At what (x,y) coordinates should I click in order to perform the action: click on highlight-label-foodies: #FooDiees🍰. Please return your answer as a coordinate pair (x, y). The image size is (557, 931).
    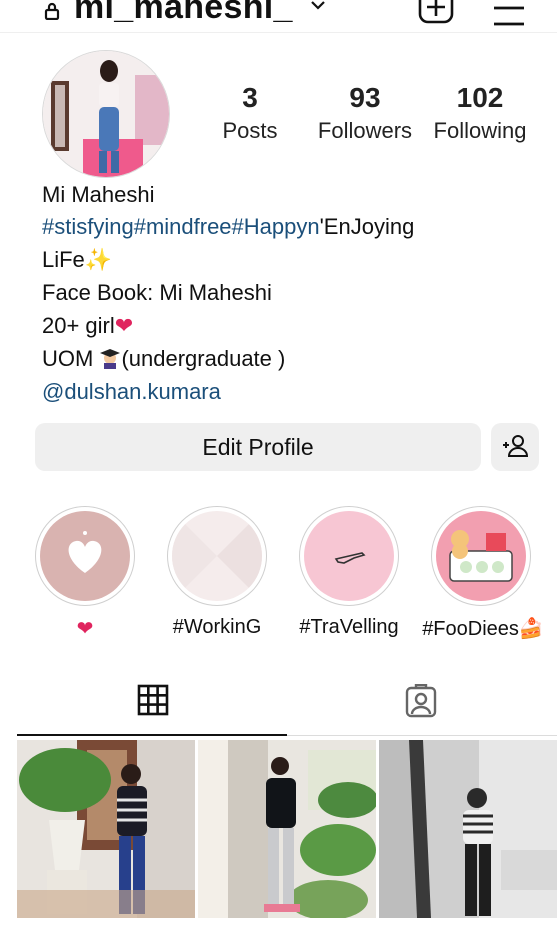
    Looking at the image, I should click on (483, 628).